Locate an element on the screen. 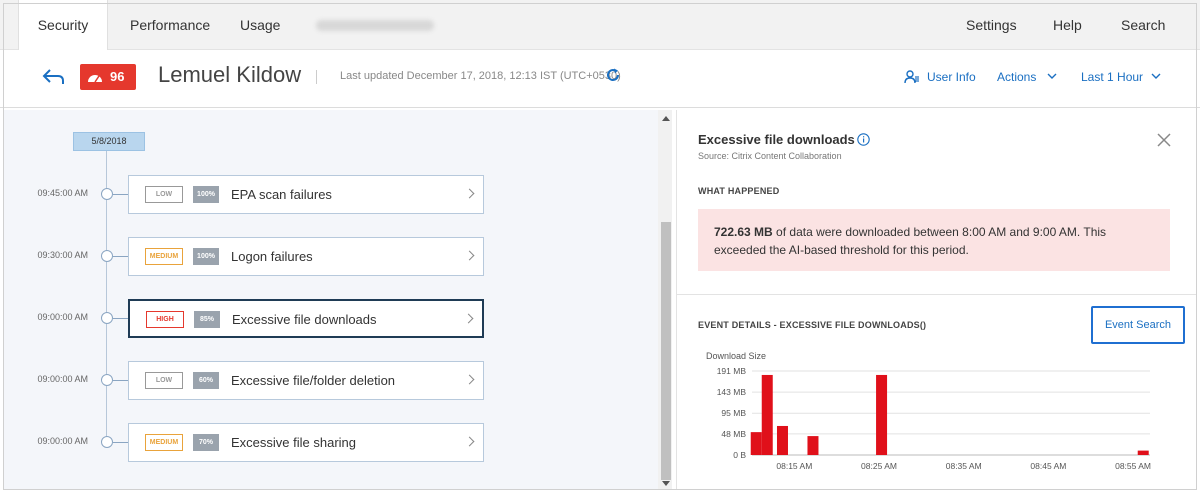  event-card: LOW 100% EPA scan failures is located at coordinates (306, 194).